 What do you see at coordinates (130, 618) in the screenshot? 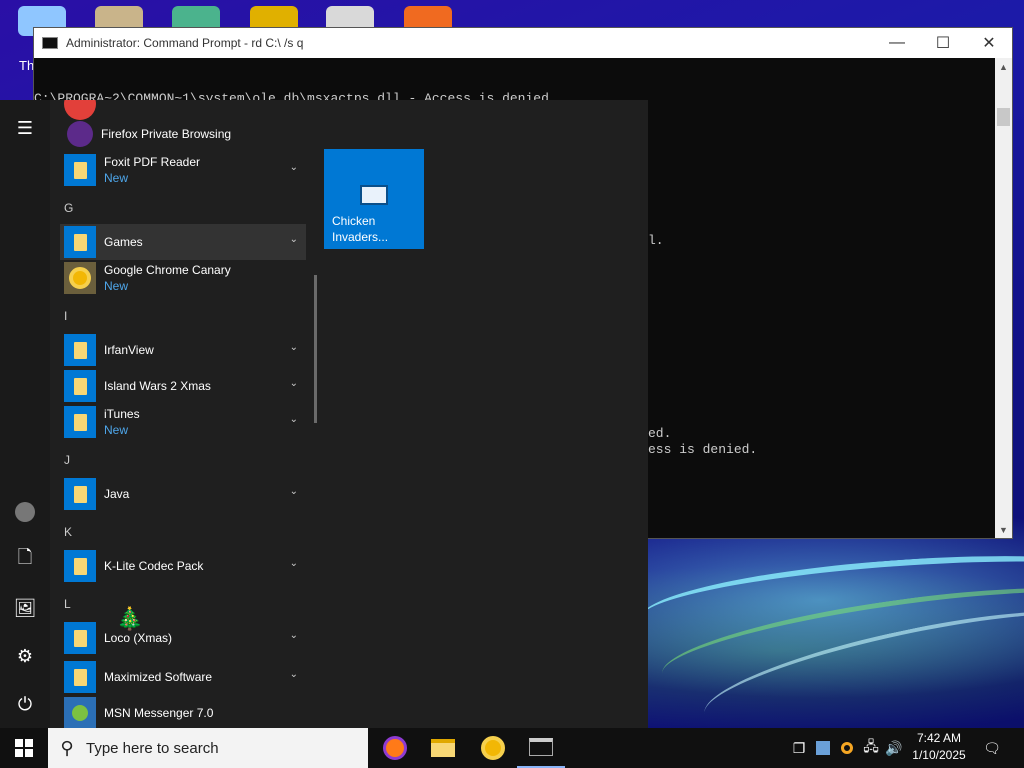
I see `cursor-icon: 🎄` at bounding box center [130, 618].